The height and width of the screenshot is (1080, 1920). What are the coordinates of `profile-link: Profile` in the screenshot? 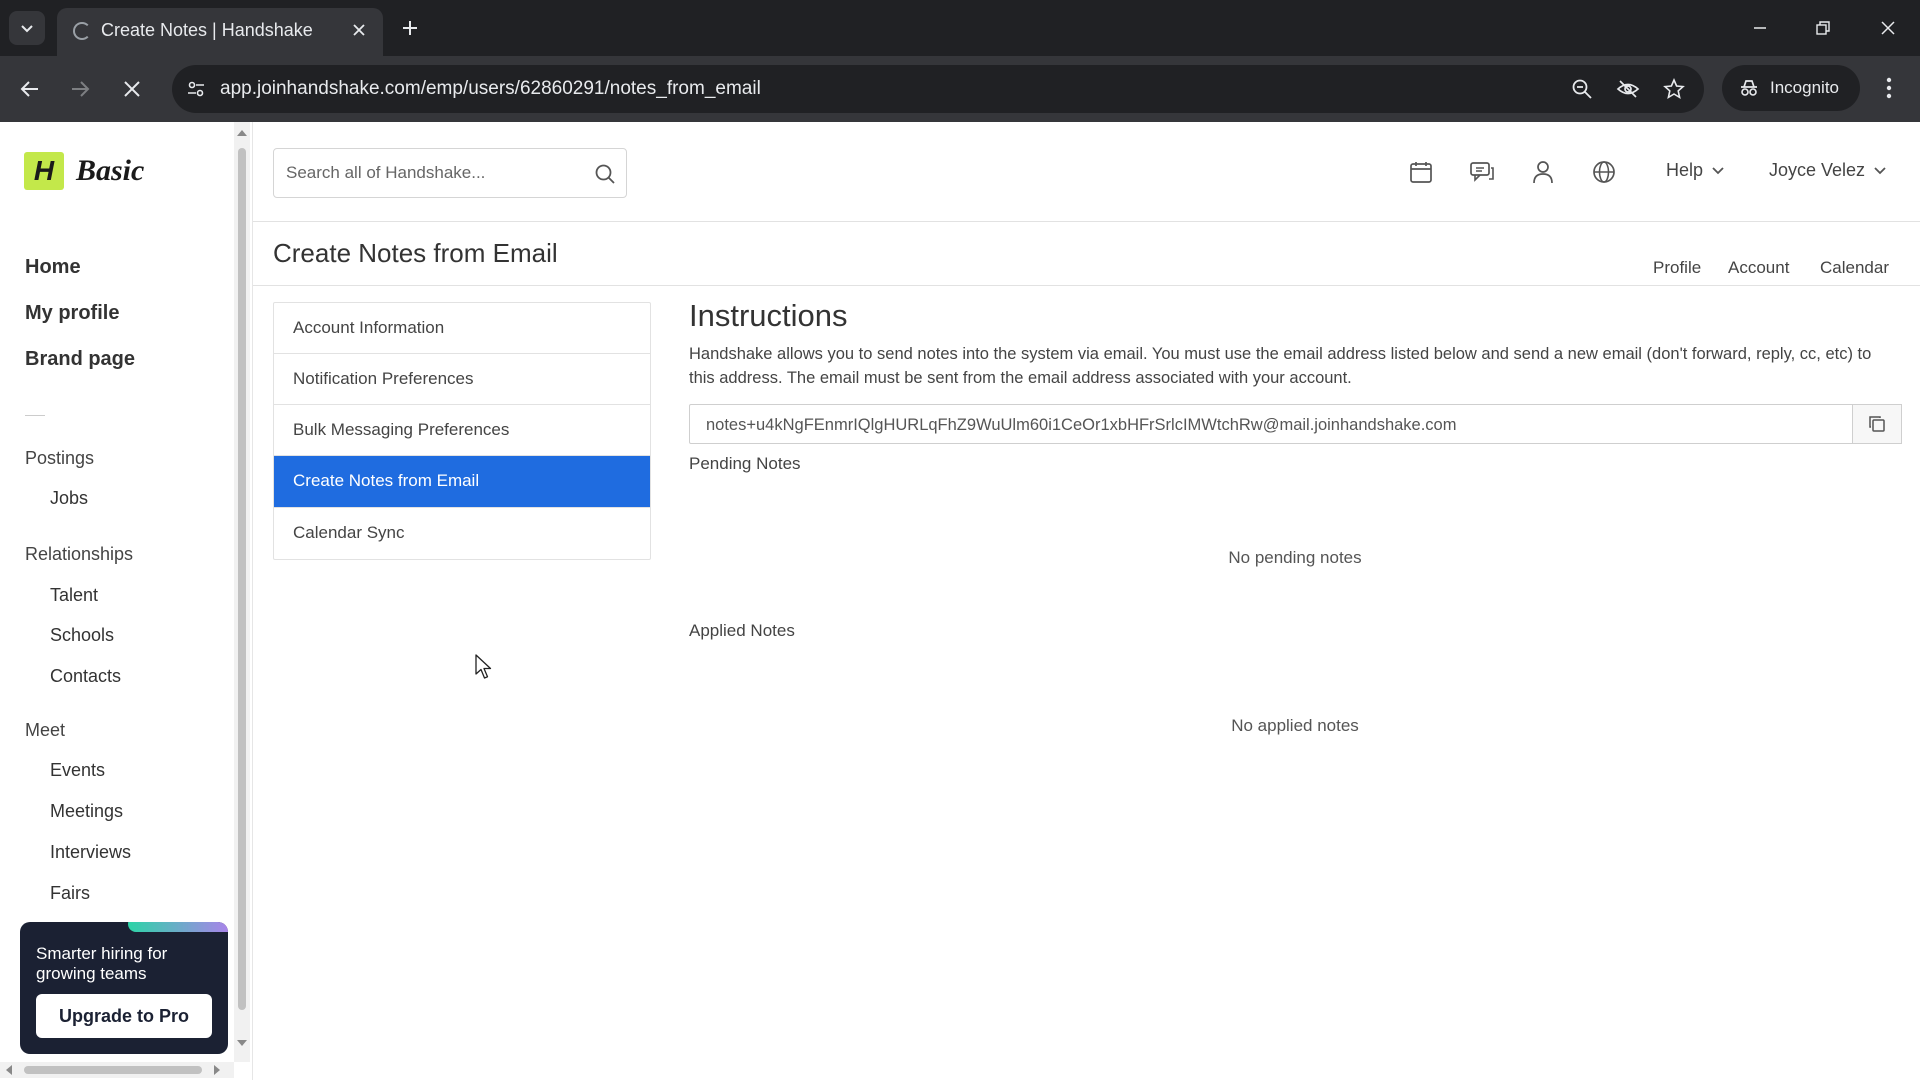 It's located at (1677, 268).